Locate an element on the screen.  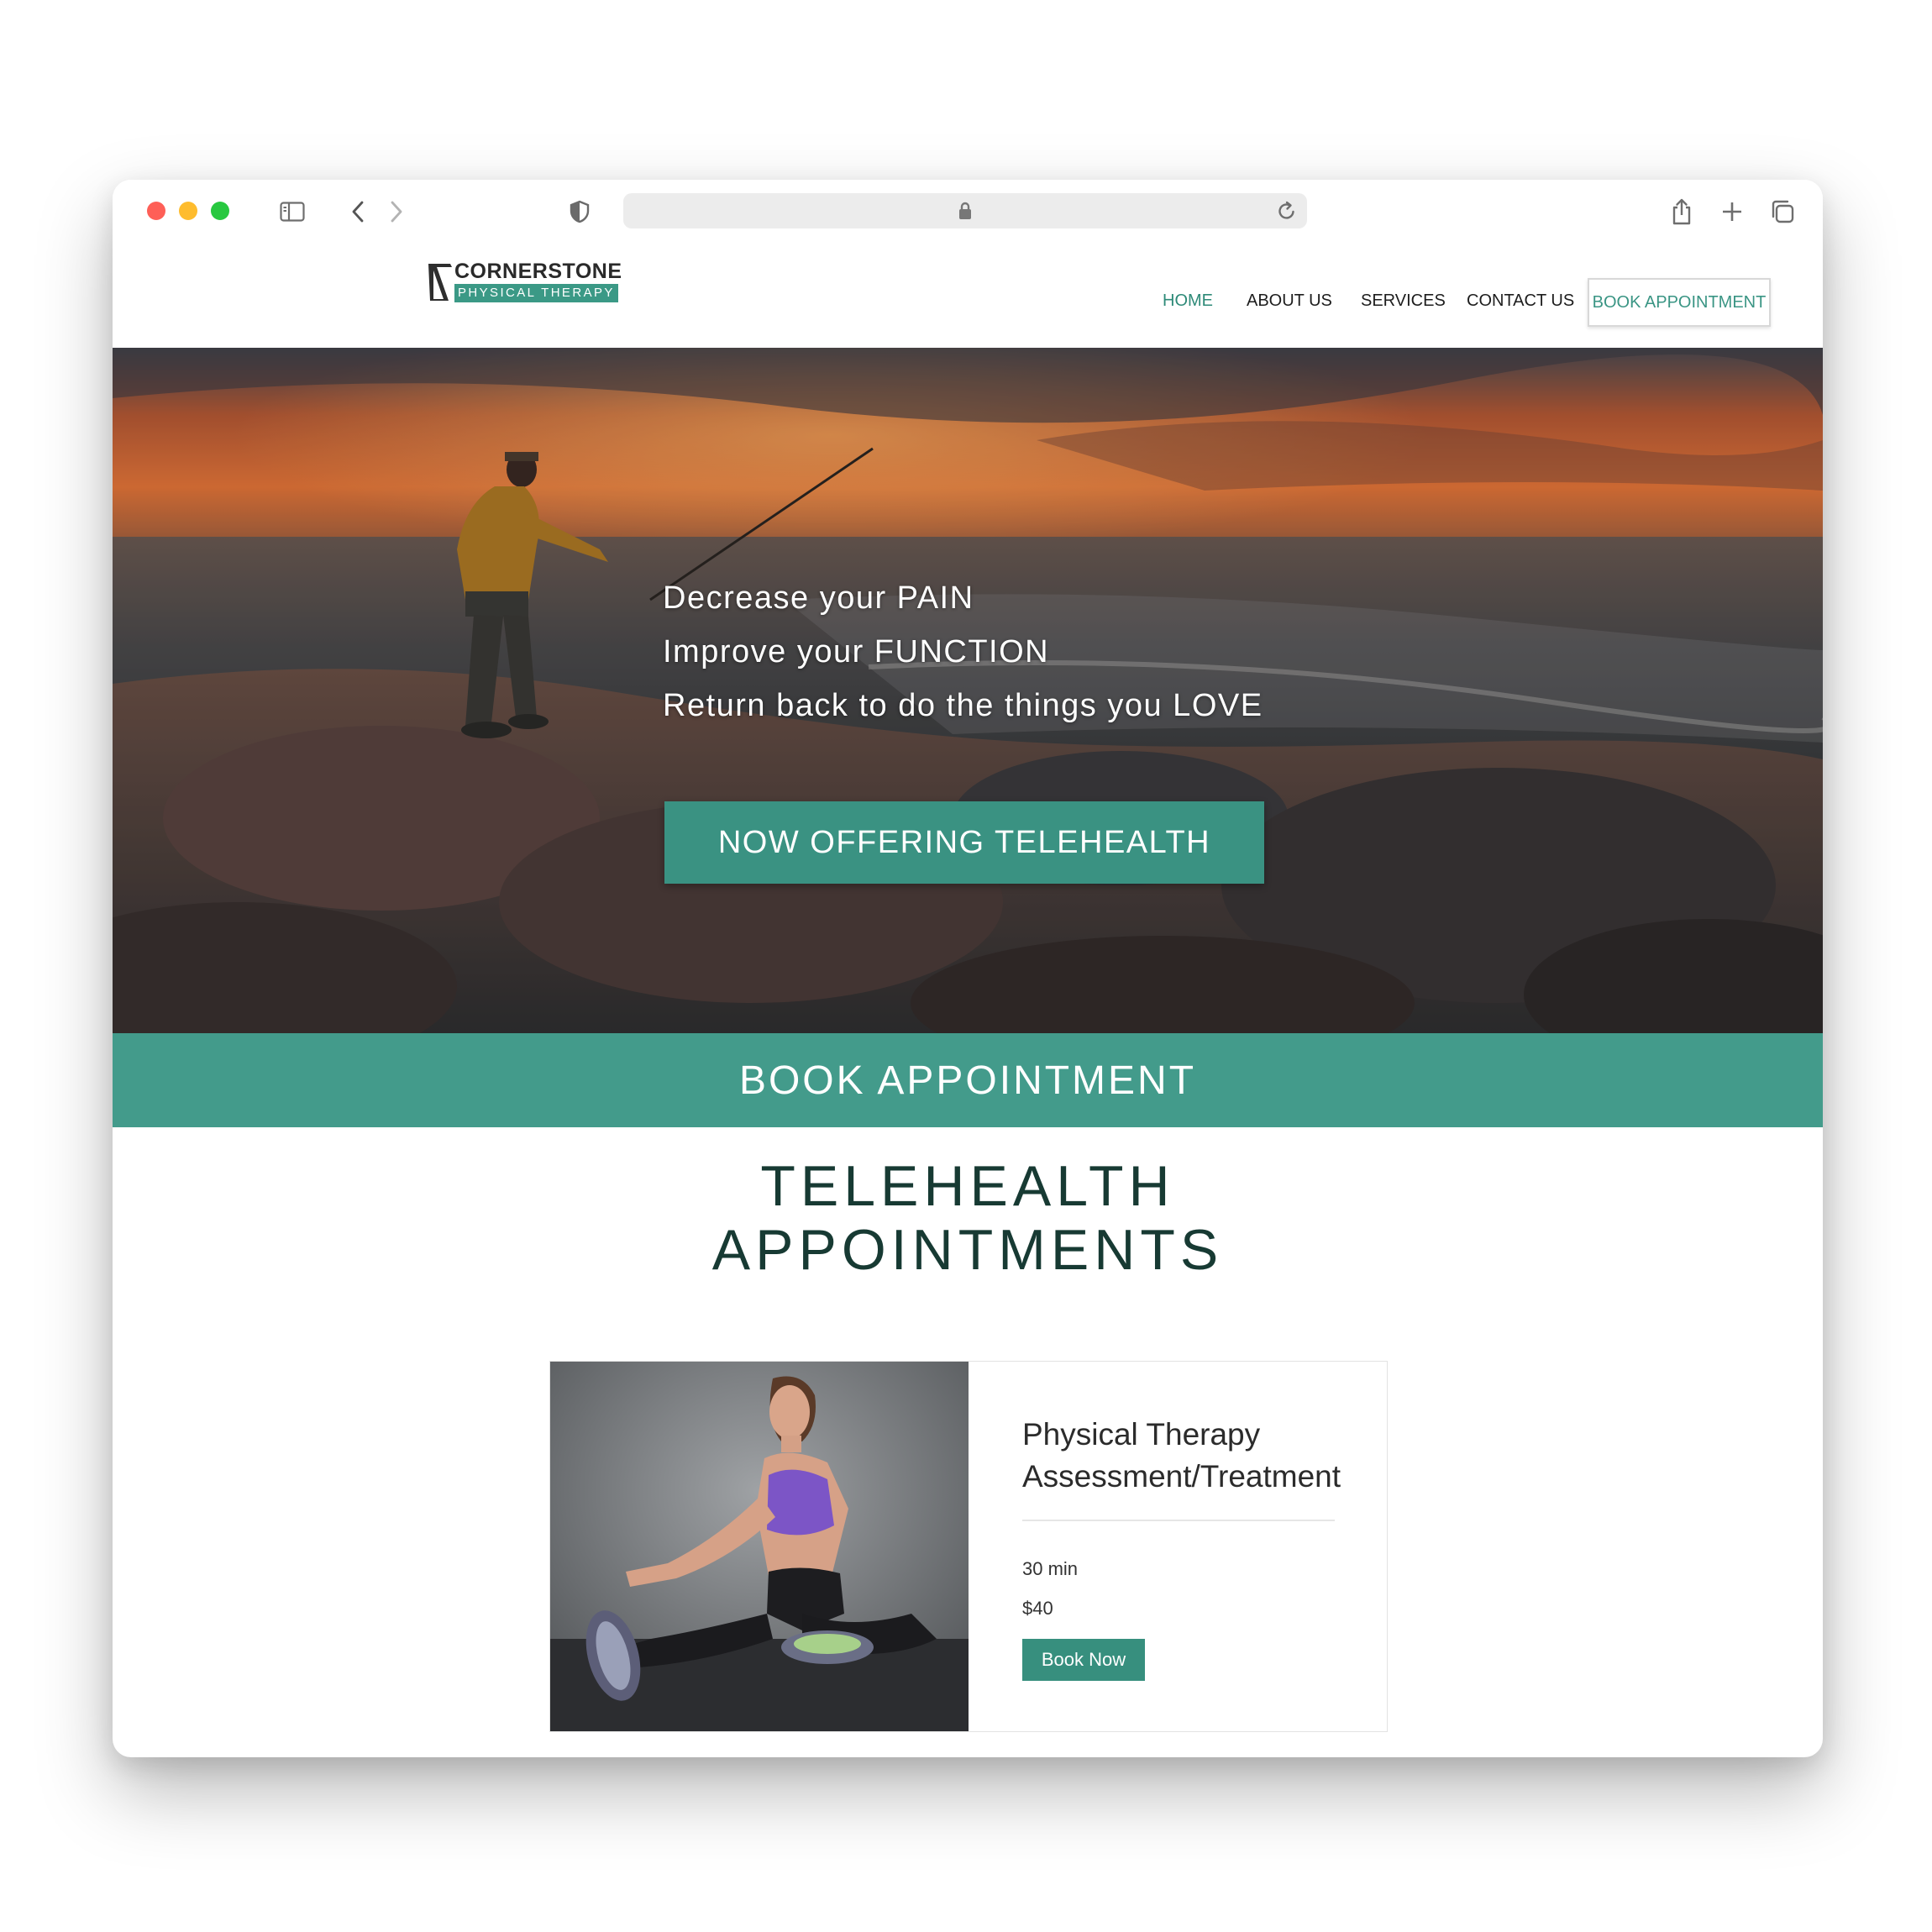
reload-icon is located at coordinates (1287, 213).